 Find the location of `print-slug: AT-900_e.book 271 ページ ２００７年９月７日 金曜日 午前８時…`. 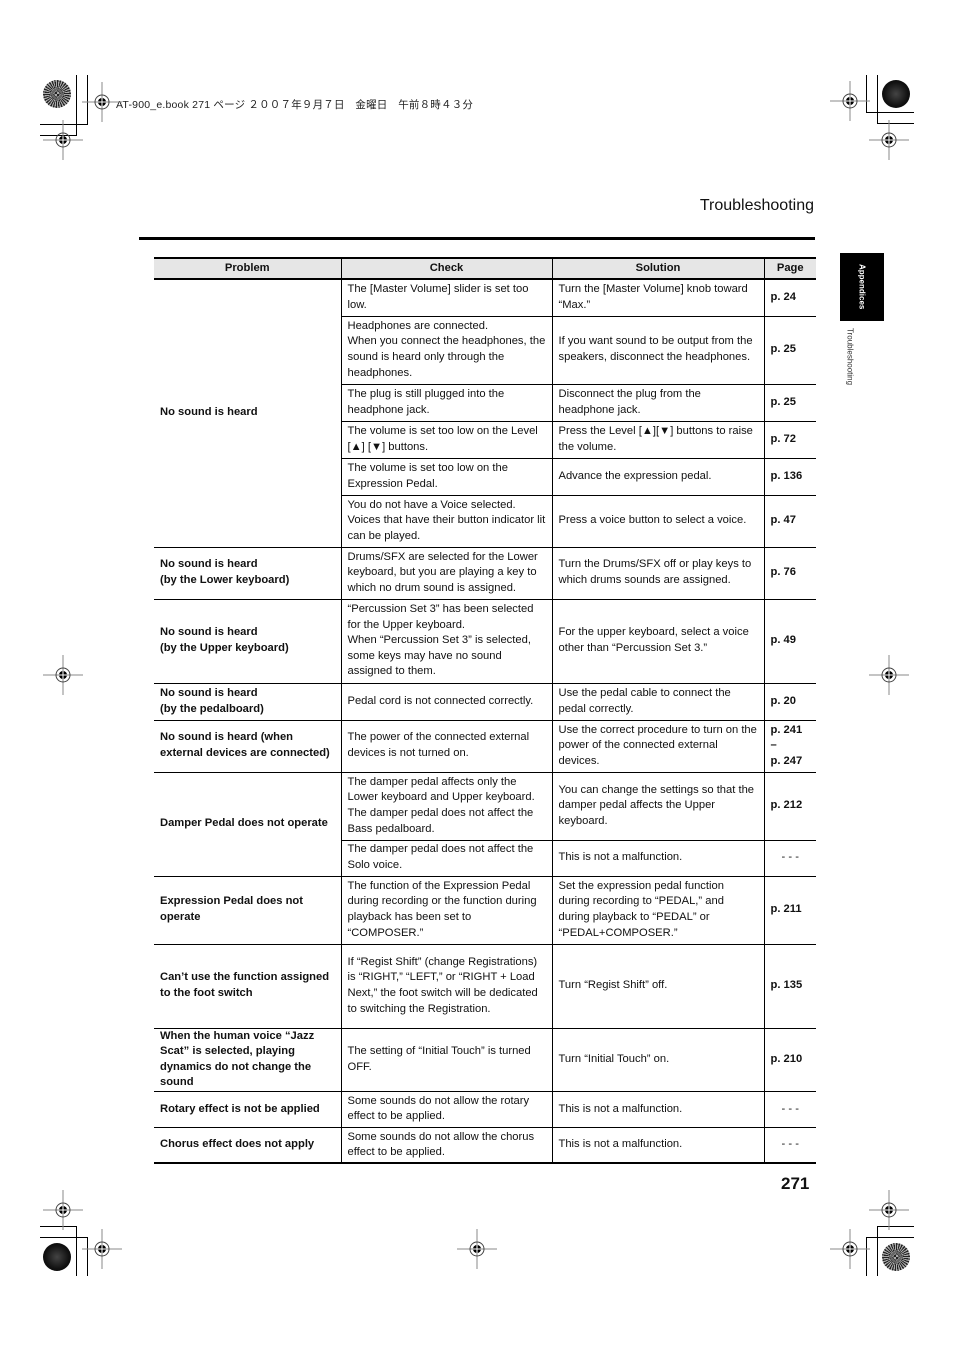

print-slug: AT-900_e.book 271 ページ ２００７年９月７日 金曜日 午前８時… is located at coordinates (295, 105).